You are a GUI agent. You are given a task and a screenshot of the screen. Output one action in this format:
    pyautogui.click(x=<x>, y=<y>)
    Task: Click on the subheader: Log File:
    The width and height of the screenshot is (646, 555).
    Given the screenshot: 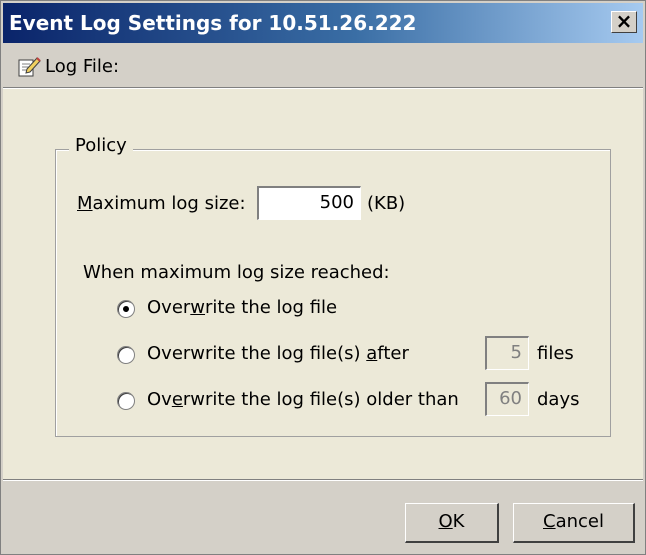 What is the action you would take?
    pyautogui.click(x=323, y=65)
    